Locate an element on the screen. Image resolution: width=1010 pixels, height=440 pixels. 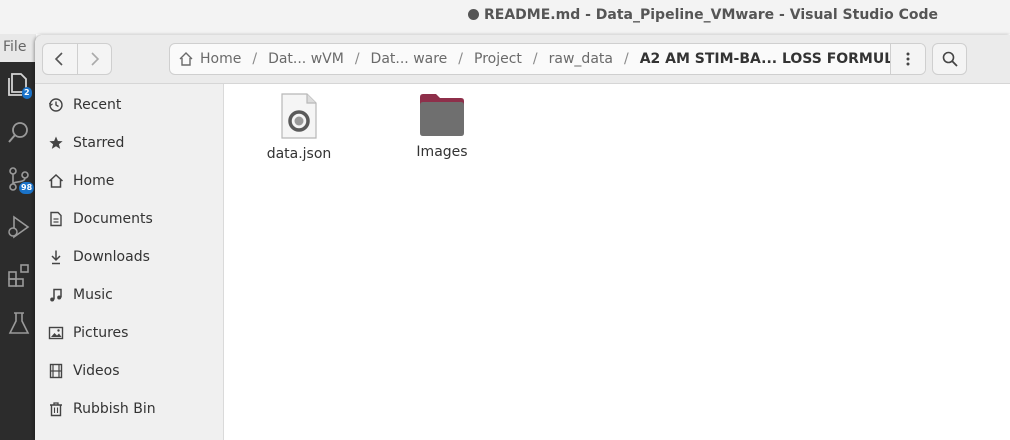
vscode-menubar: File is located at coordinates (18, 48).